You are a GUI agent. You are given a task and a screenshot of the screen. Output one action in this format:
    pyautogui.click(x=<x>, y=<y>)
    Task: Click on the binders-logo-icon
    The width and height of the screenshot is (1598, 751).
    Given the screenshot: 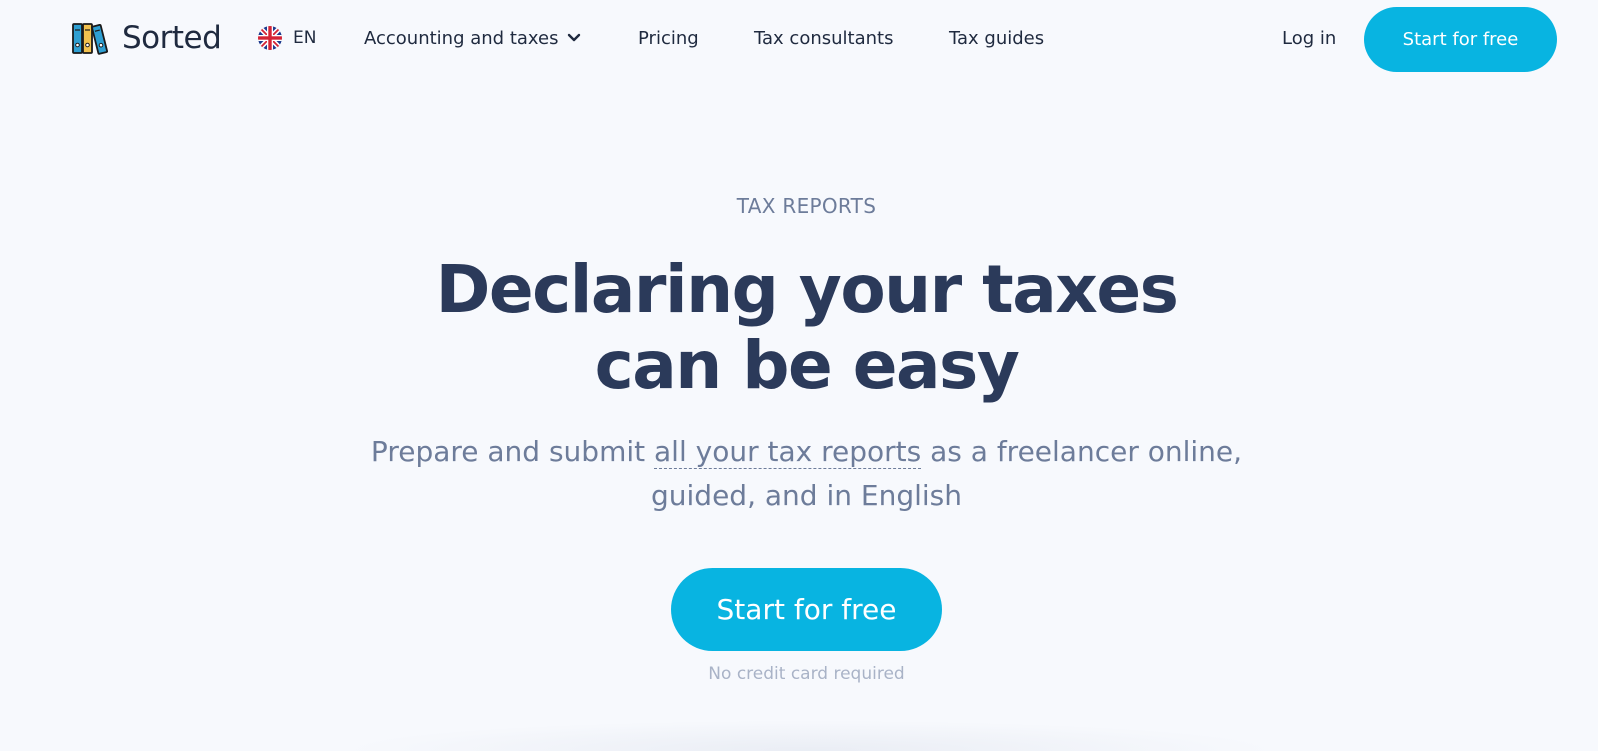 What is the action you would take?
    pyautogui.click(x=90, y=39)
    